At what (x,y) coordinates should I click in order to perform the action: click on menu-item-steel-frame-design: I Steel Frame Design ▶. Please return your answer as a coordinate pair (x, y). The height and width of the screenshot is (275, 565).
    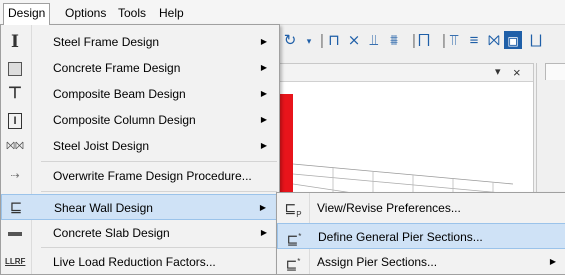
    Looking at the image, I should click on (140, 42).